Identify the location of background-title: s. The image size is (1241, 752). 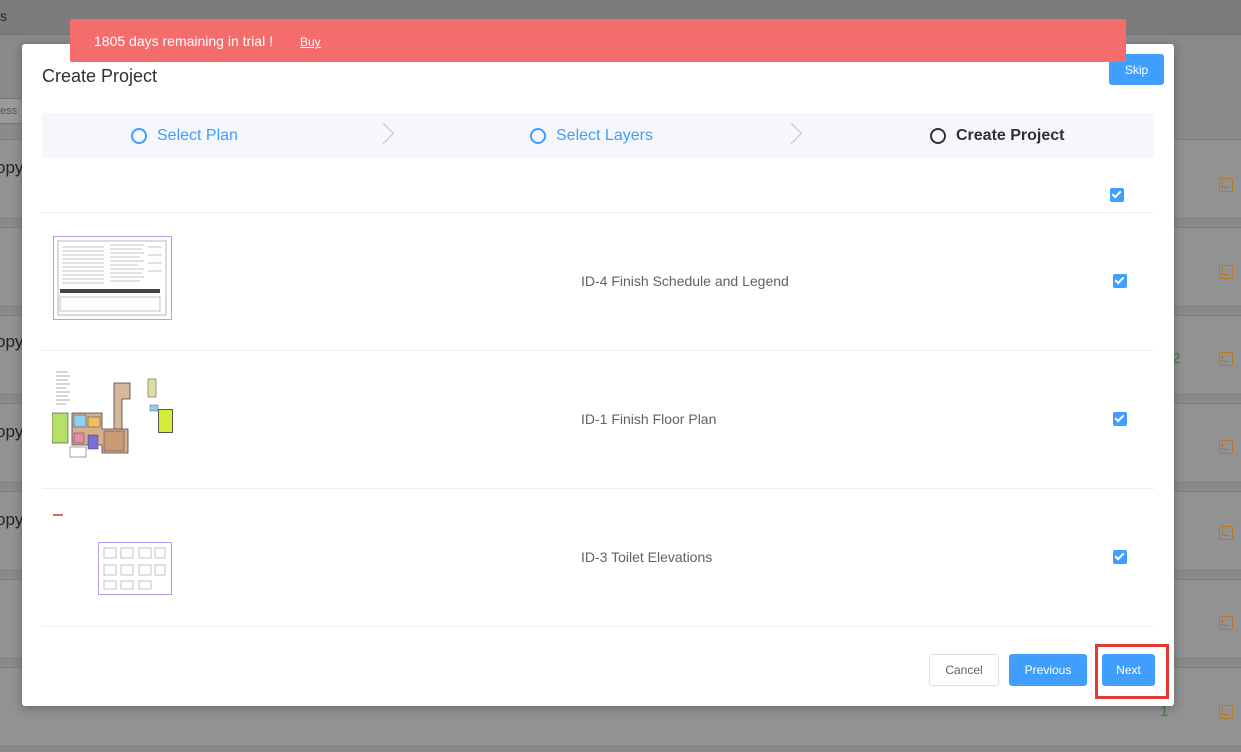
(3, 16).